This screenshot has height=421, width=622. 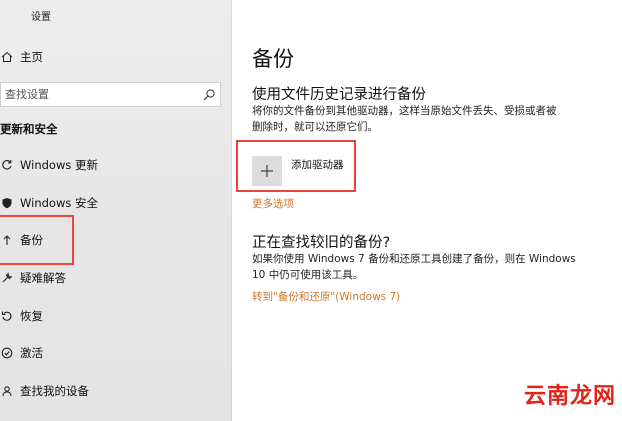 What do you see at coordinates (59, 165) in the screenshot?
I see `sidebar-item-label: Windows 更新` at bounding box center [59, 165].